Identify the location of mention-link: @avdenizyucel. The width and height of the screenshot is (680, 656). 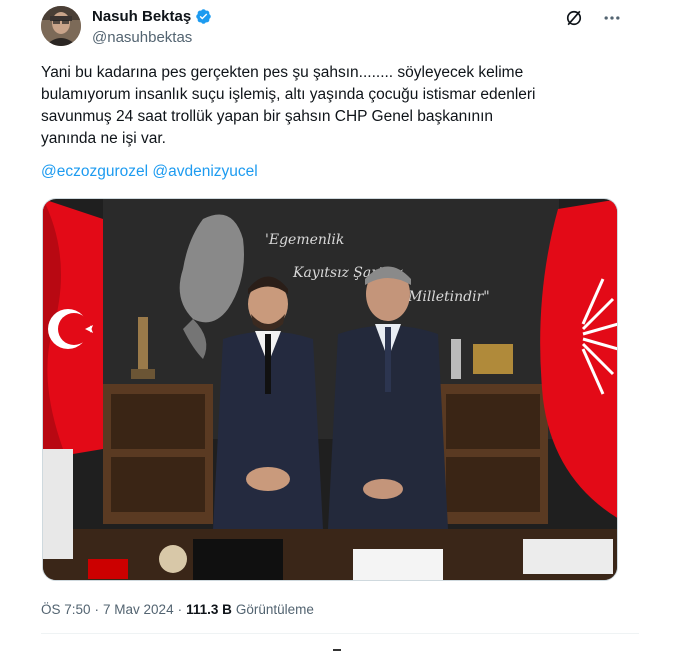
(204, 171).